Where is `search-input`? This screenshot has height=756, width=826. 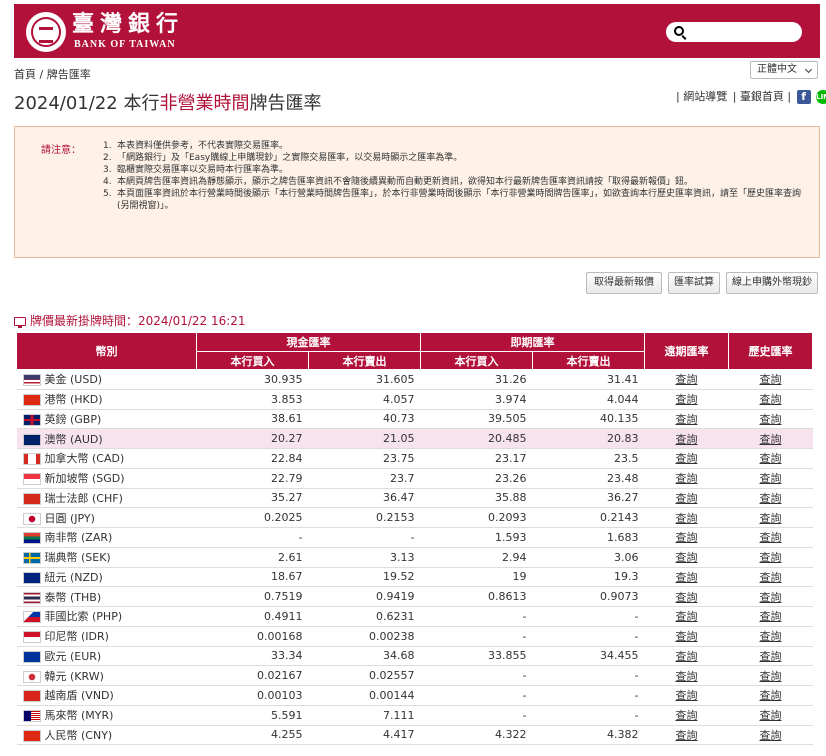
search-input is located at coordinates (742, 32).